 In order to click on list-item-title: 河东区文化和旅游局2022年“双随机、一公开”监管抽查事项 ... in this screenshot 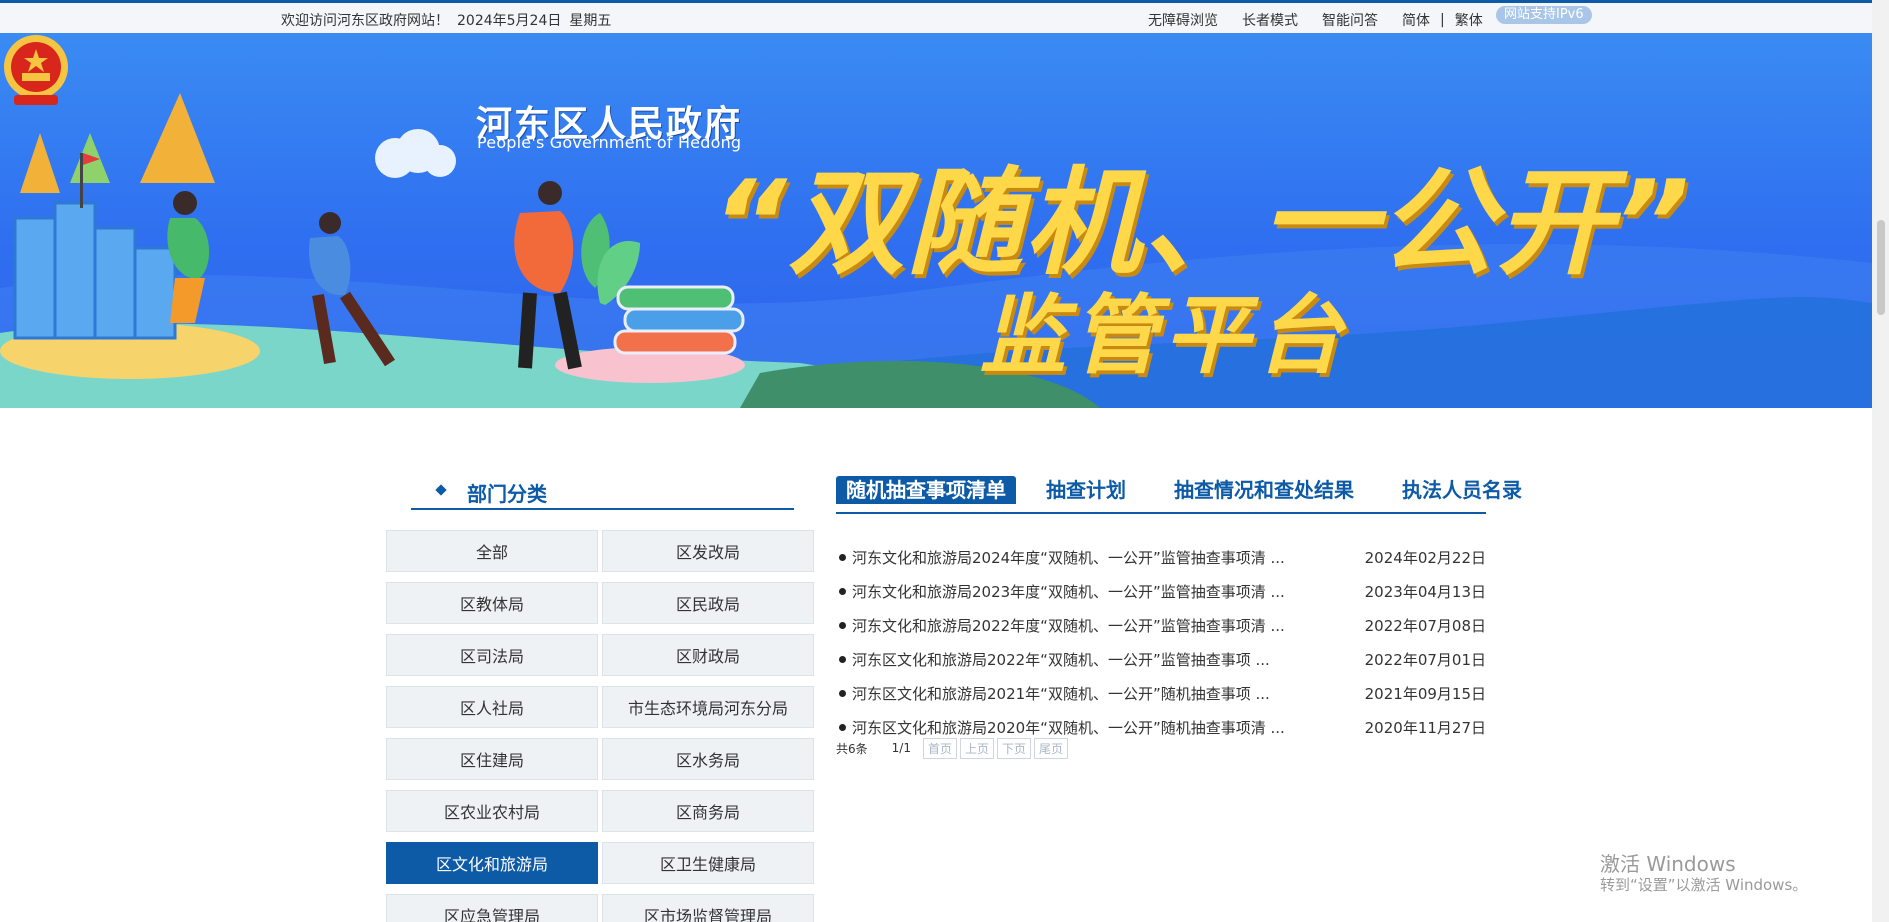, I will do `click(1104, 659)`.